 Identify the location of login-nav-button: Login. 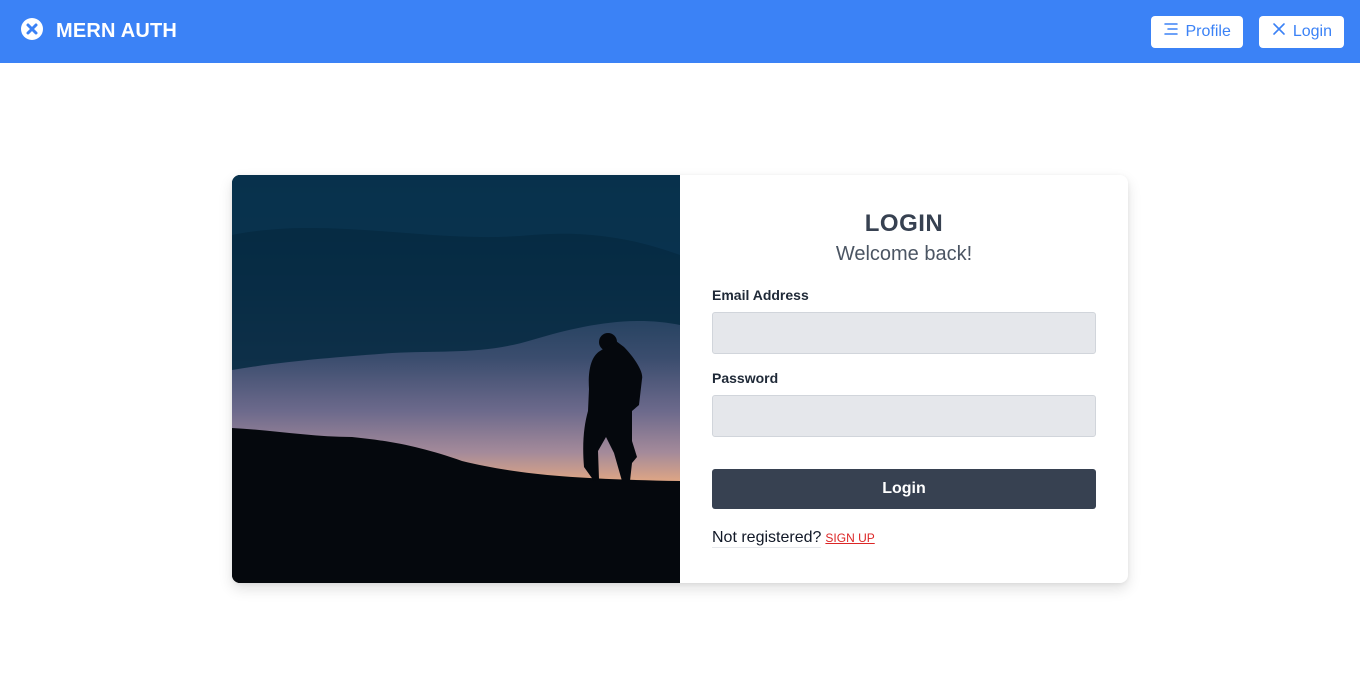
(1301, 31).